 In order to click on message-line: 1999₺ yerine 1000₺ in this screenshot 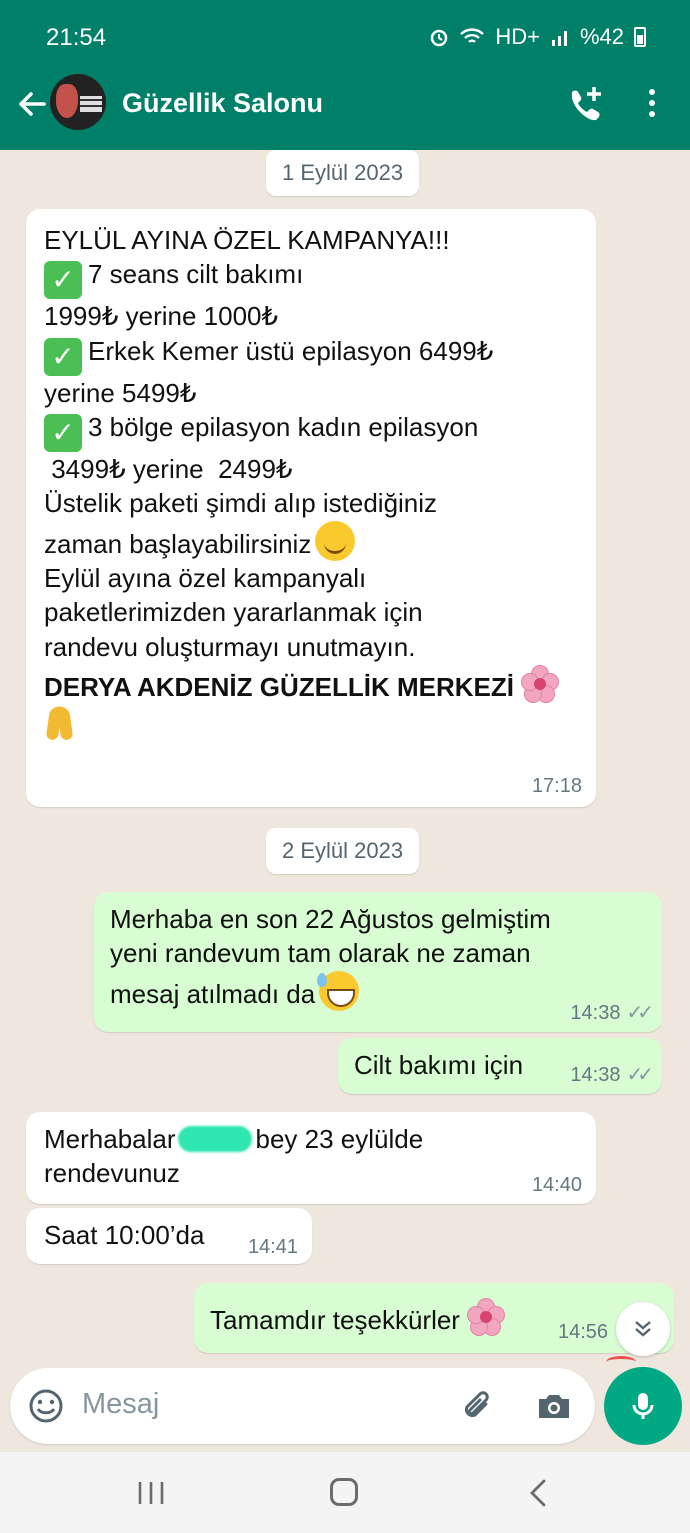, I will do `click(161, 316)`.